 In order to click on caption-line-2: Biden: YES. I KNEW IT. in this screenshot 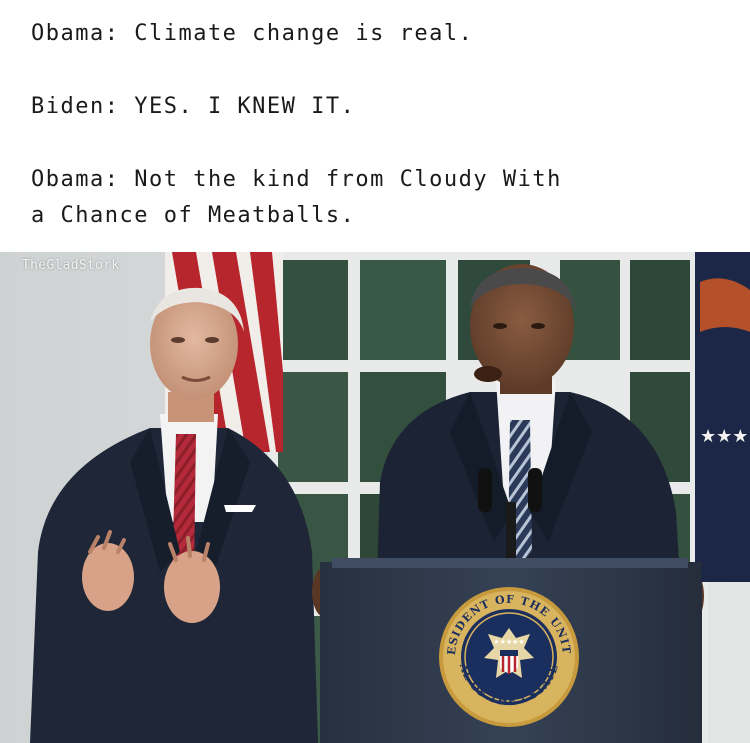, I will do `click(193, 106)`.